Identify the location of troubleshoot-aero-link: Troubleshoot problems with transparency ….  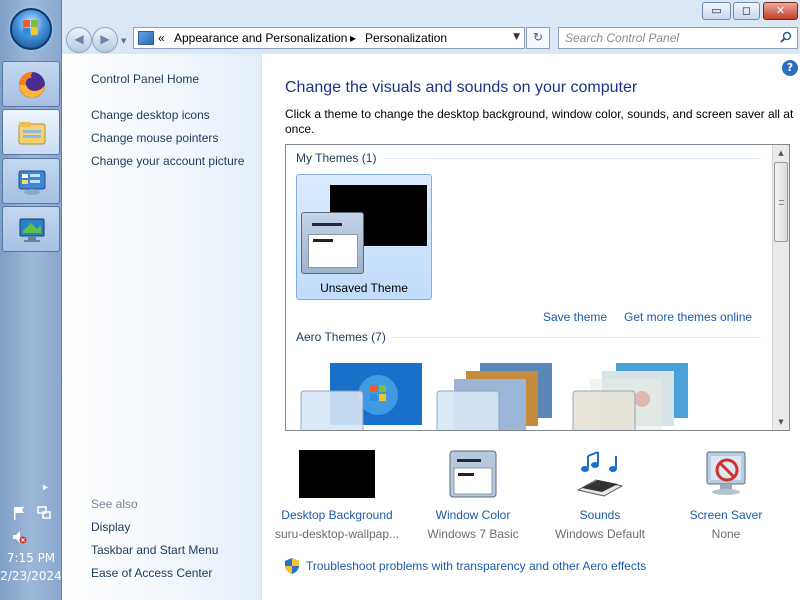
(466, 566).